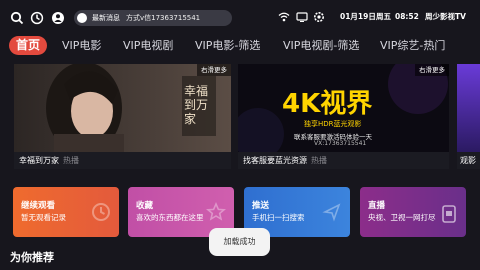 The image size is (480, 270). I want to click on star-icon, so click(216, 214).